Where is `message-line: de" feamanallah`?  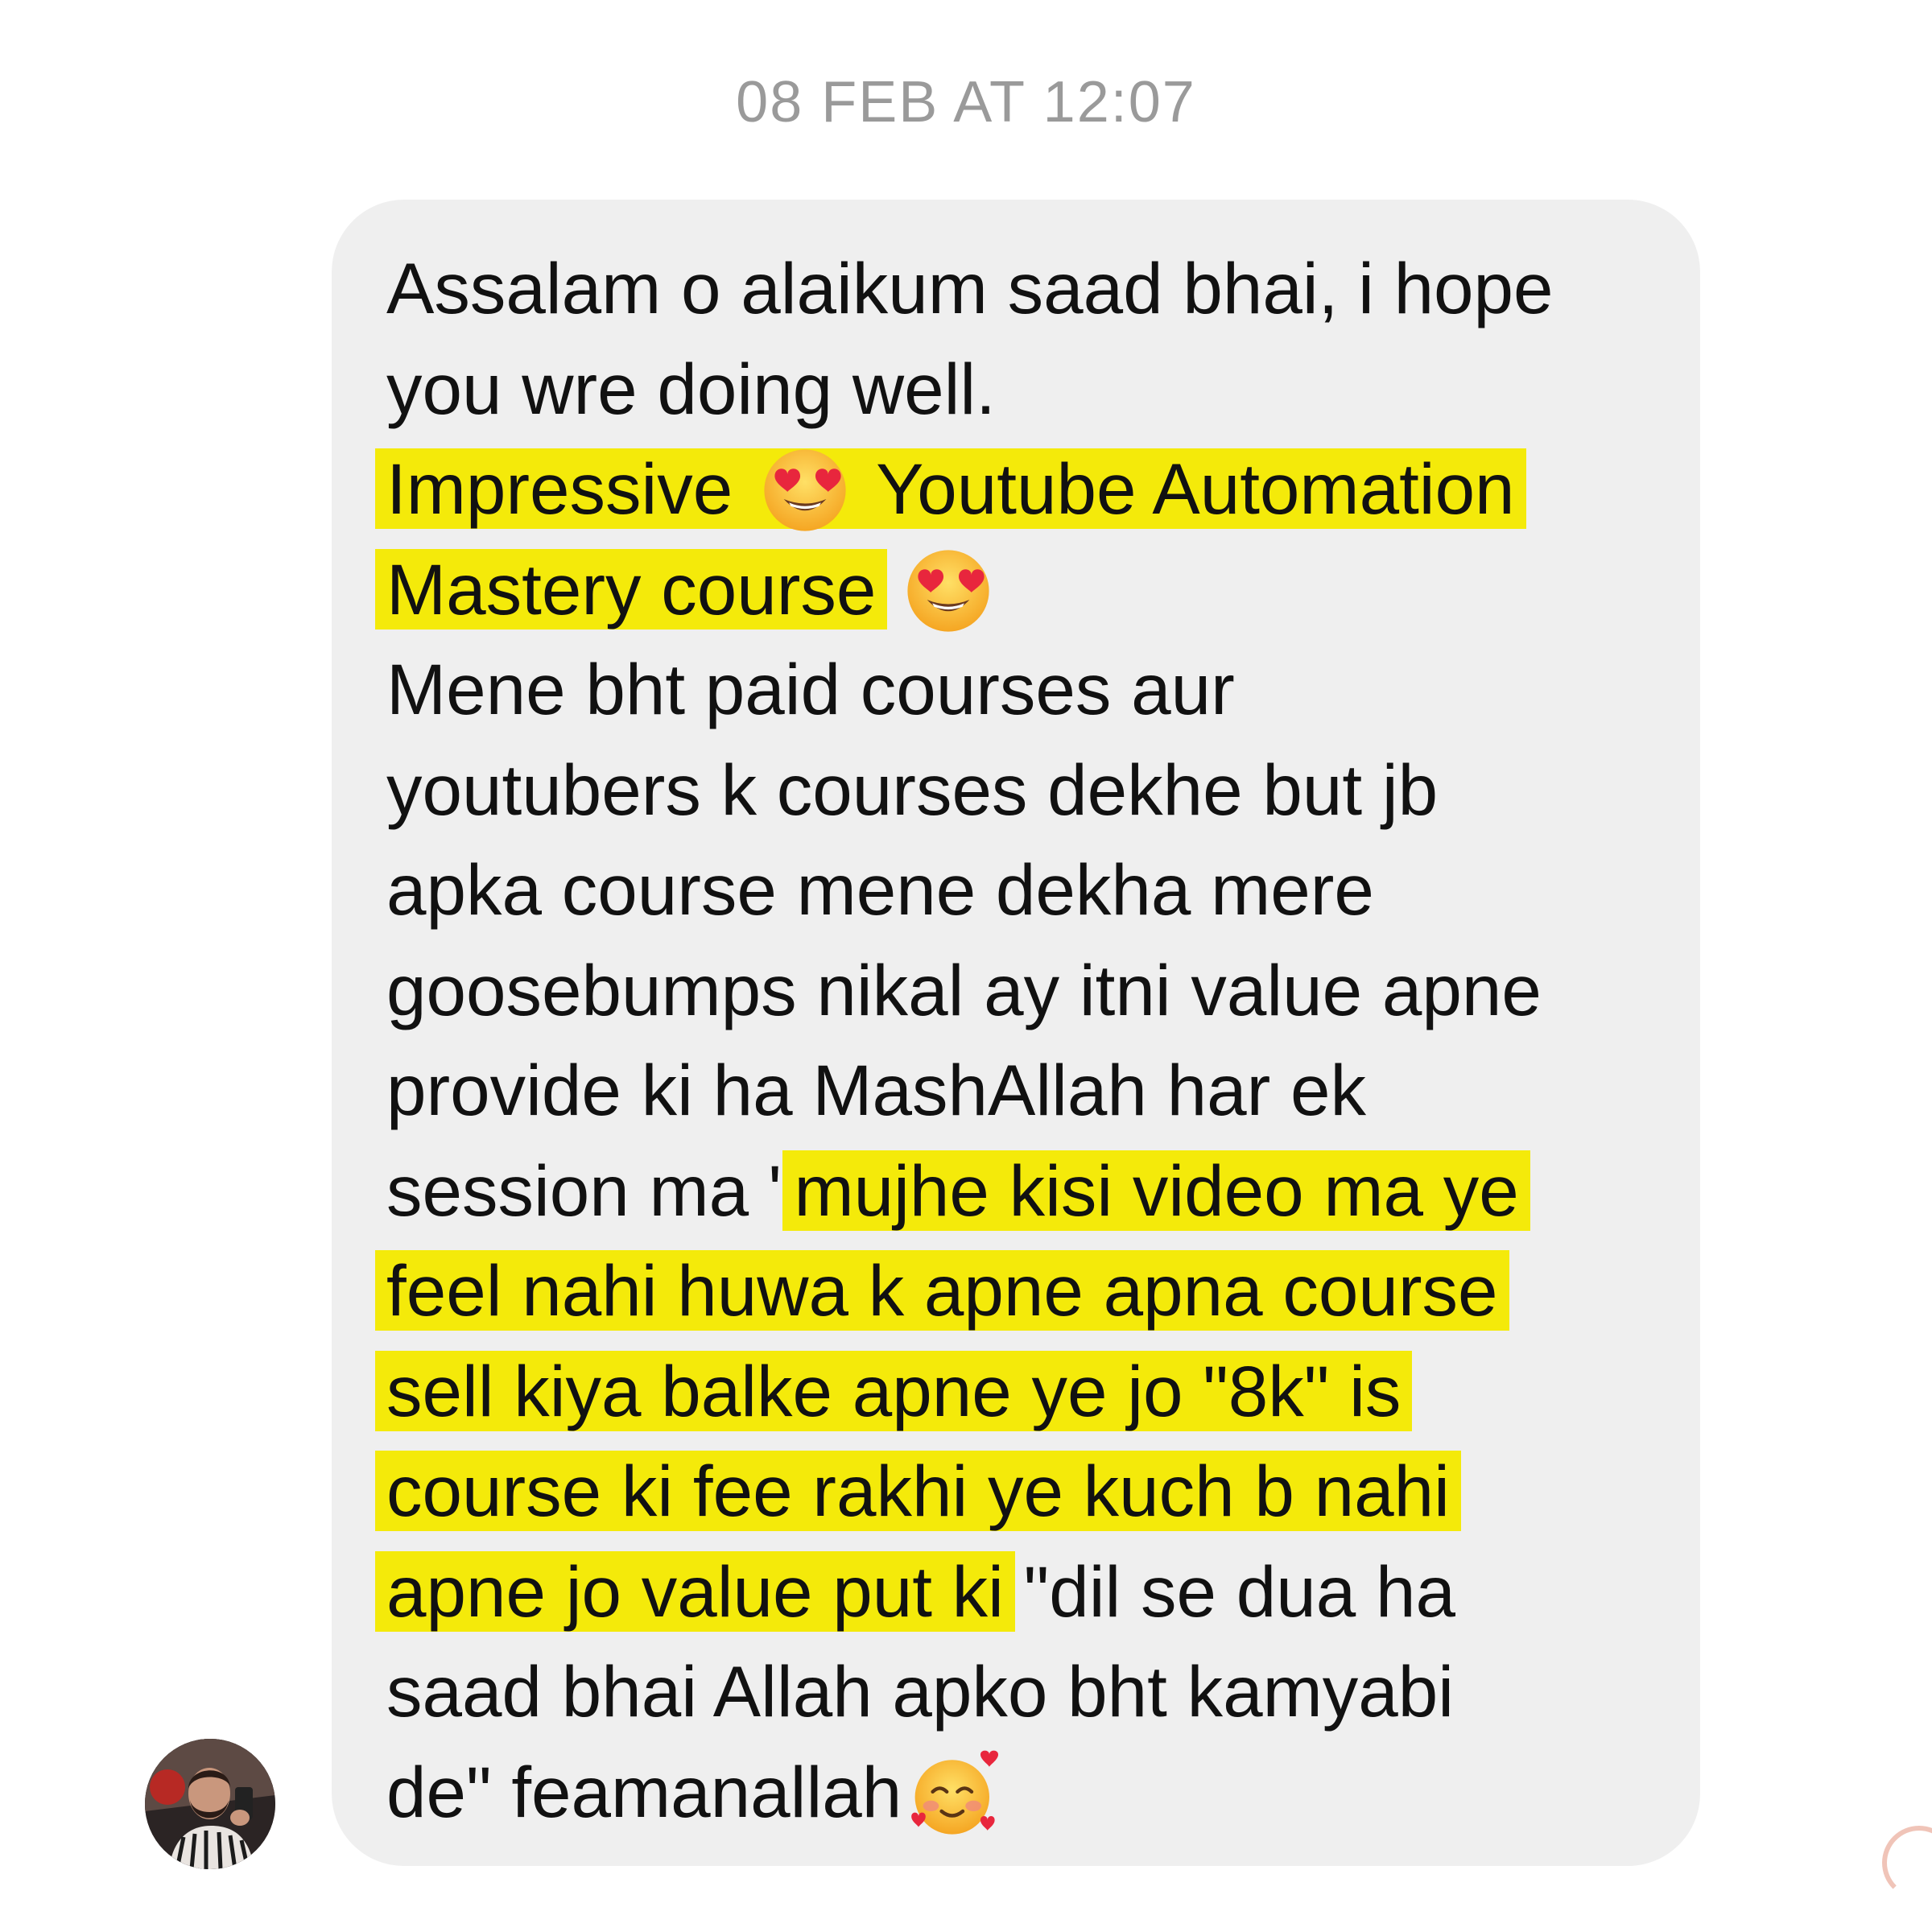
message-line: de" feamanallah is located at coordinates (1027, 1792).